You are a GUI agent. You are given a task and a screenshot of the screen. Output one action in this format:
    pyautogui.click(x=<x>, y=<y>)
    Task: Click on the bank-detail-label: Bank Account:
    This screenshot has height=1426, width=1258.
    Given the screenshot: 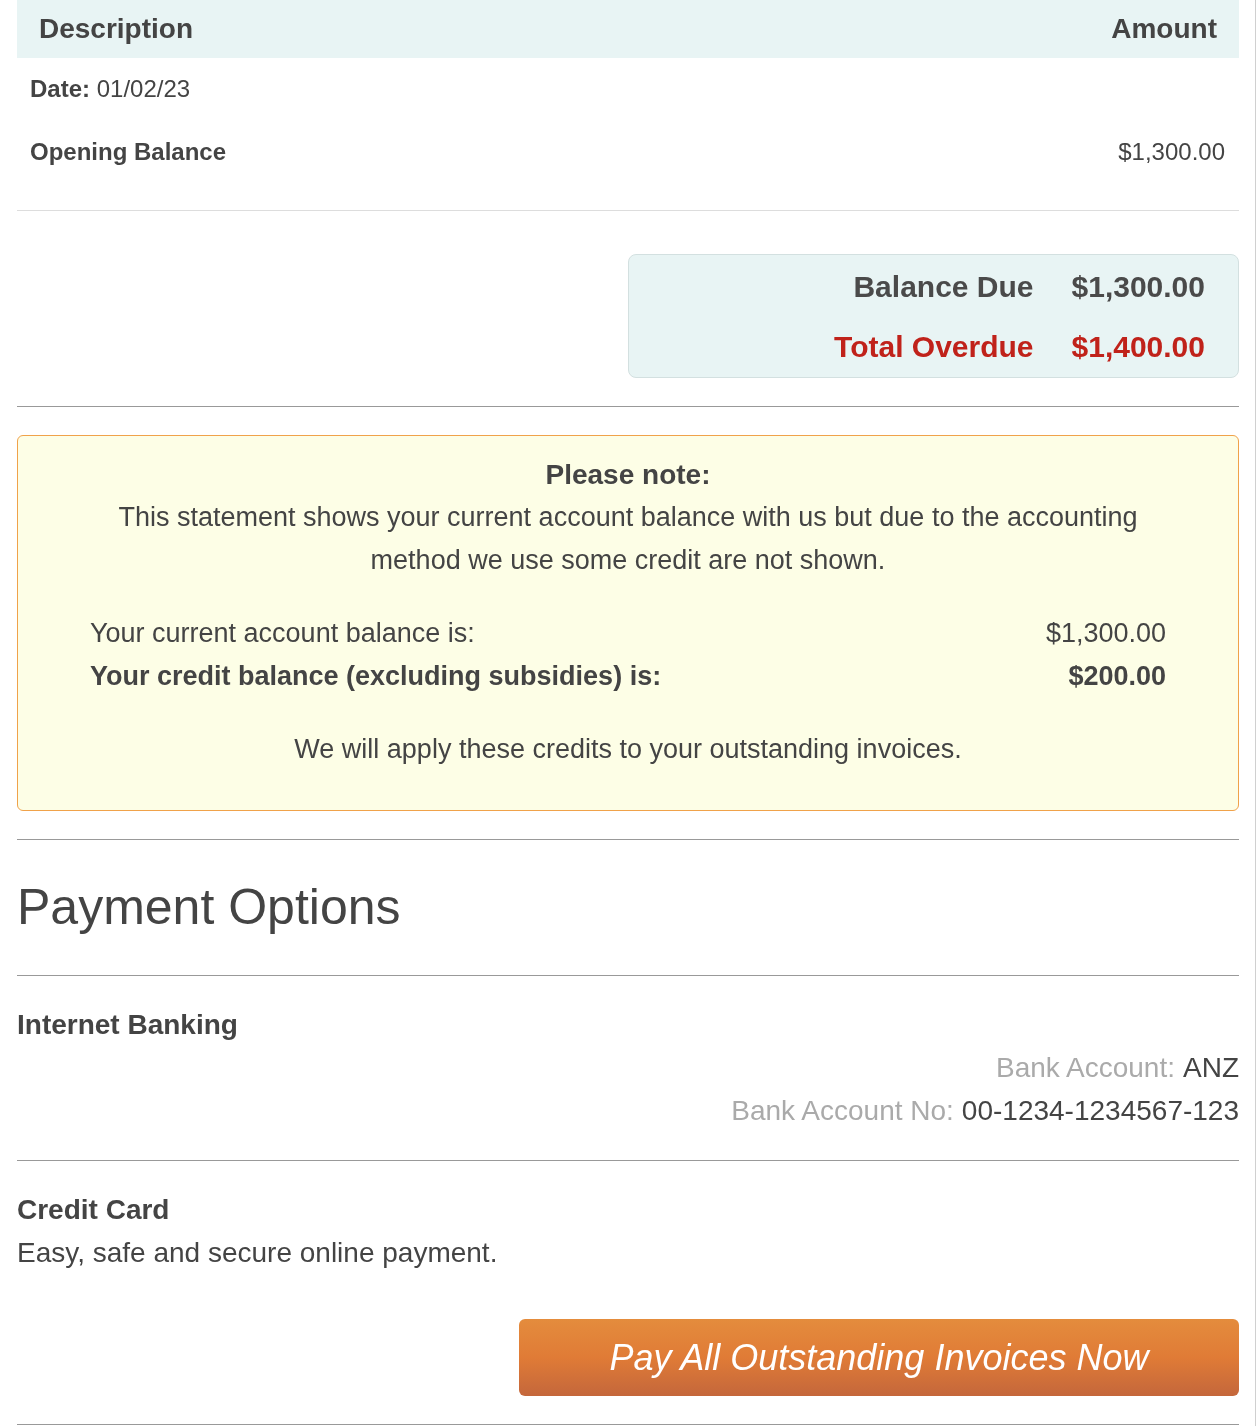 What is the action you would take?
    pyautogui.click(x=1085, y=1068)
    